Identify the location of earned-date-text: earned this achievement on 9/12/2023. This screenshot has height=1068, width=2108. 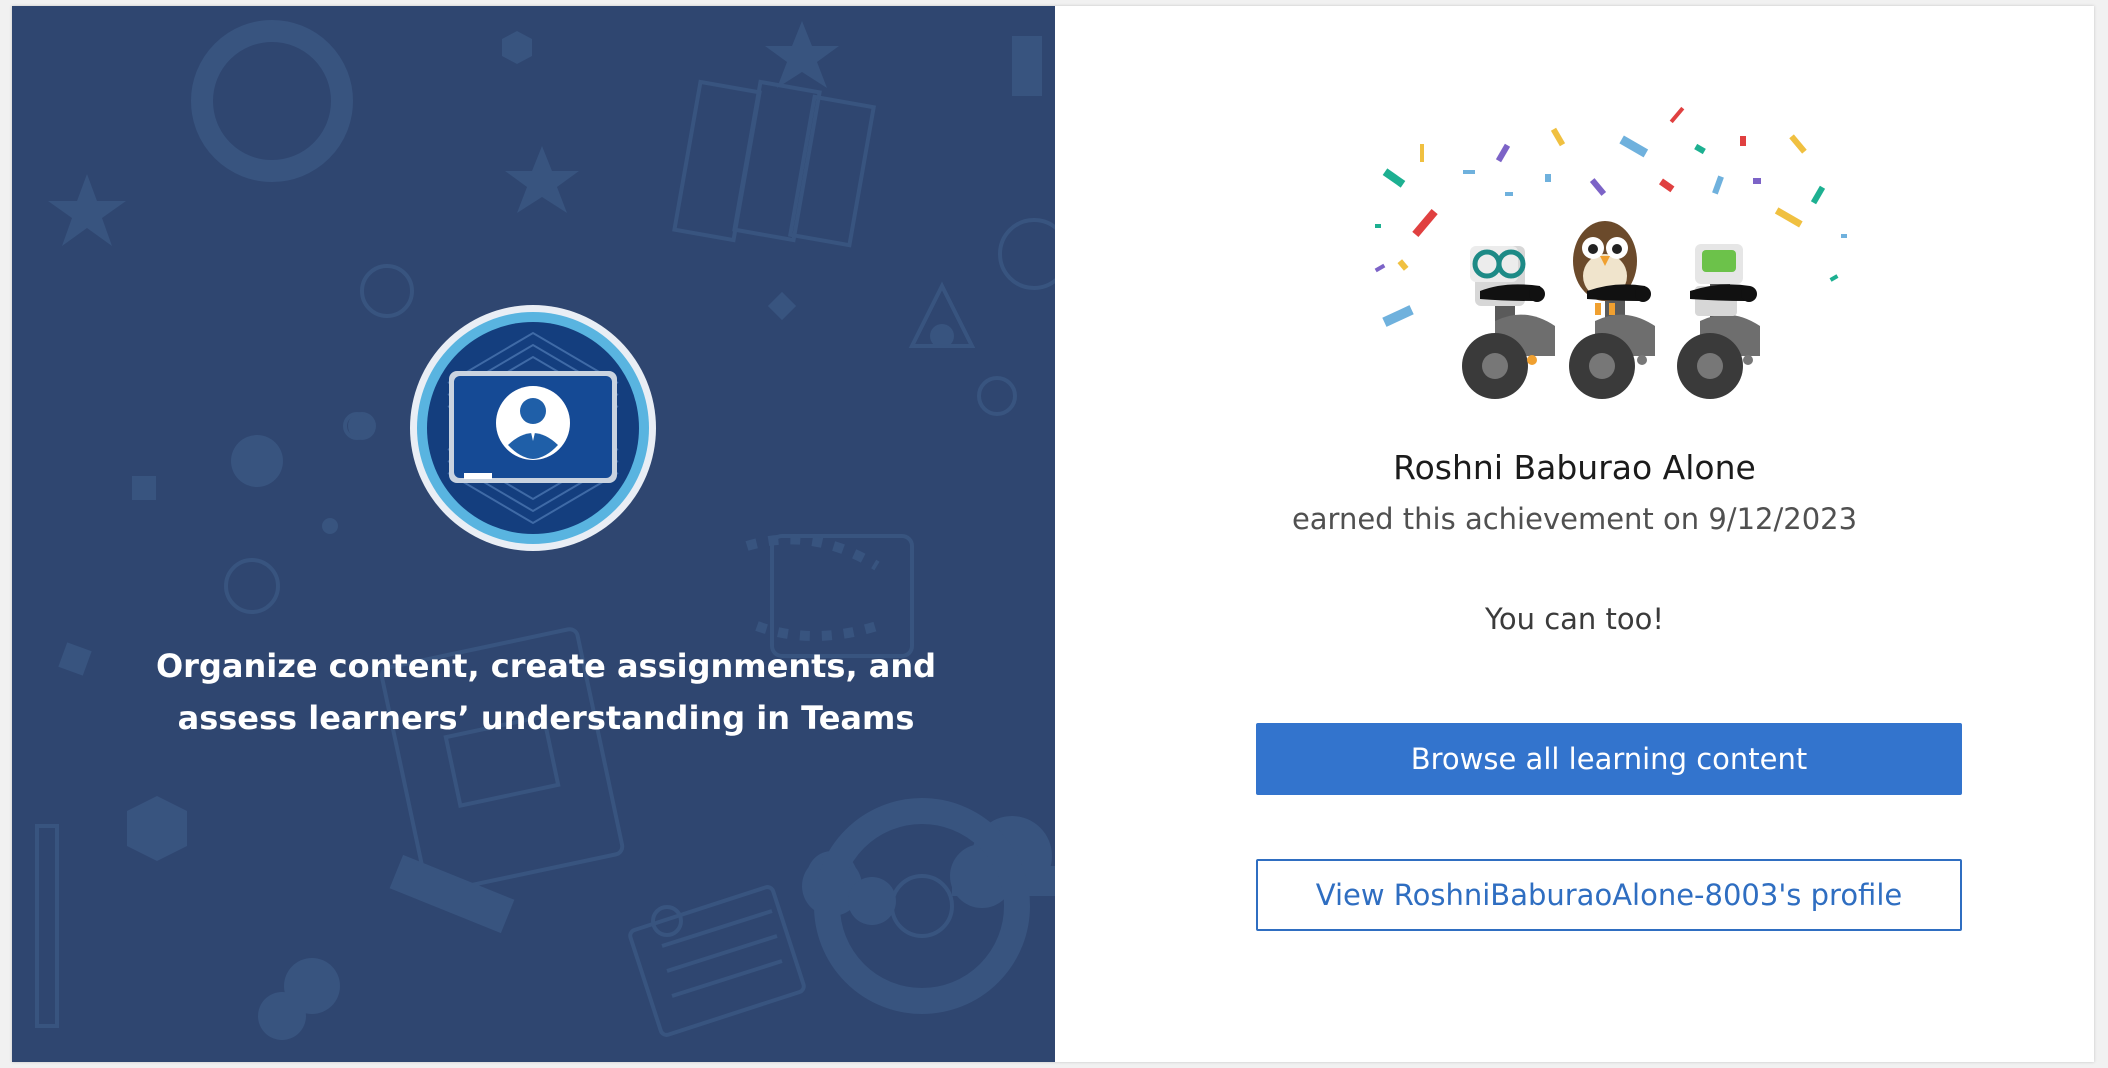
(1574, 519).